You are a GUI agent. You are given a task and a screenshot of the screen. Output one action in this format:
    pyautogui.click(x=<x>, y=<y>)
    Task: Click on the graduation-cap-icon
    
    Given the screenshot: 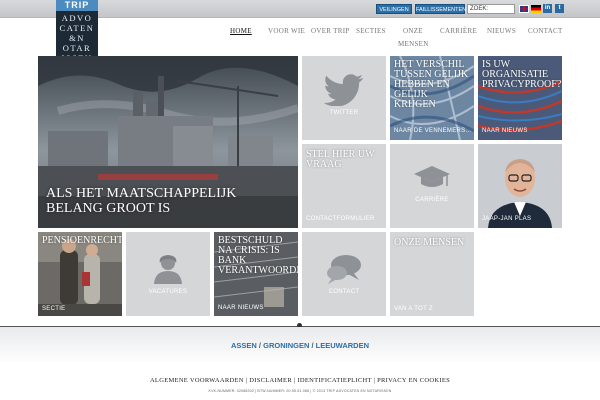 What is the action you would take?
    pyautogui.click(x=432, y=176)
    